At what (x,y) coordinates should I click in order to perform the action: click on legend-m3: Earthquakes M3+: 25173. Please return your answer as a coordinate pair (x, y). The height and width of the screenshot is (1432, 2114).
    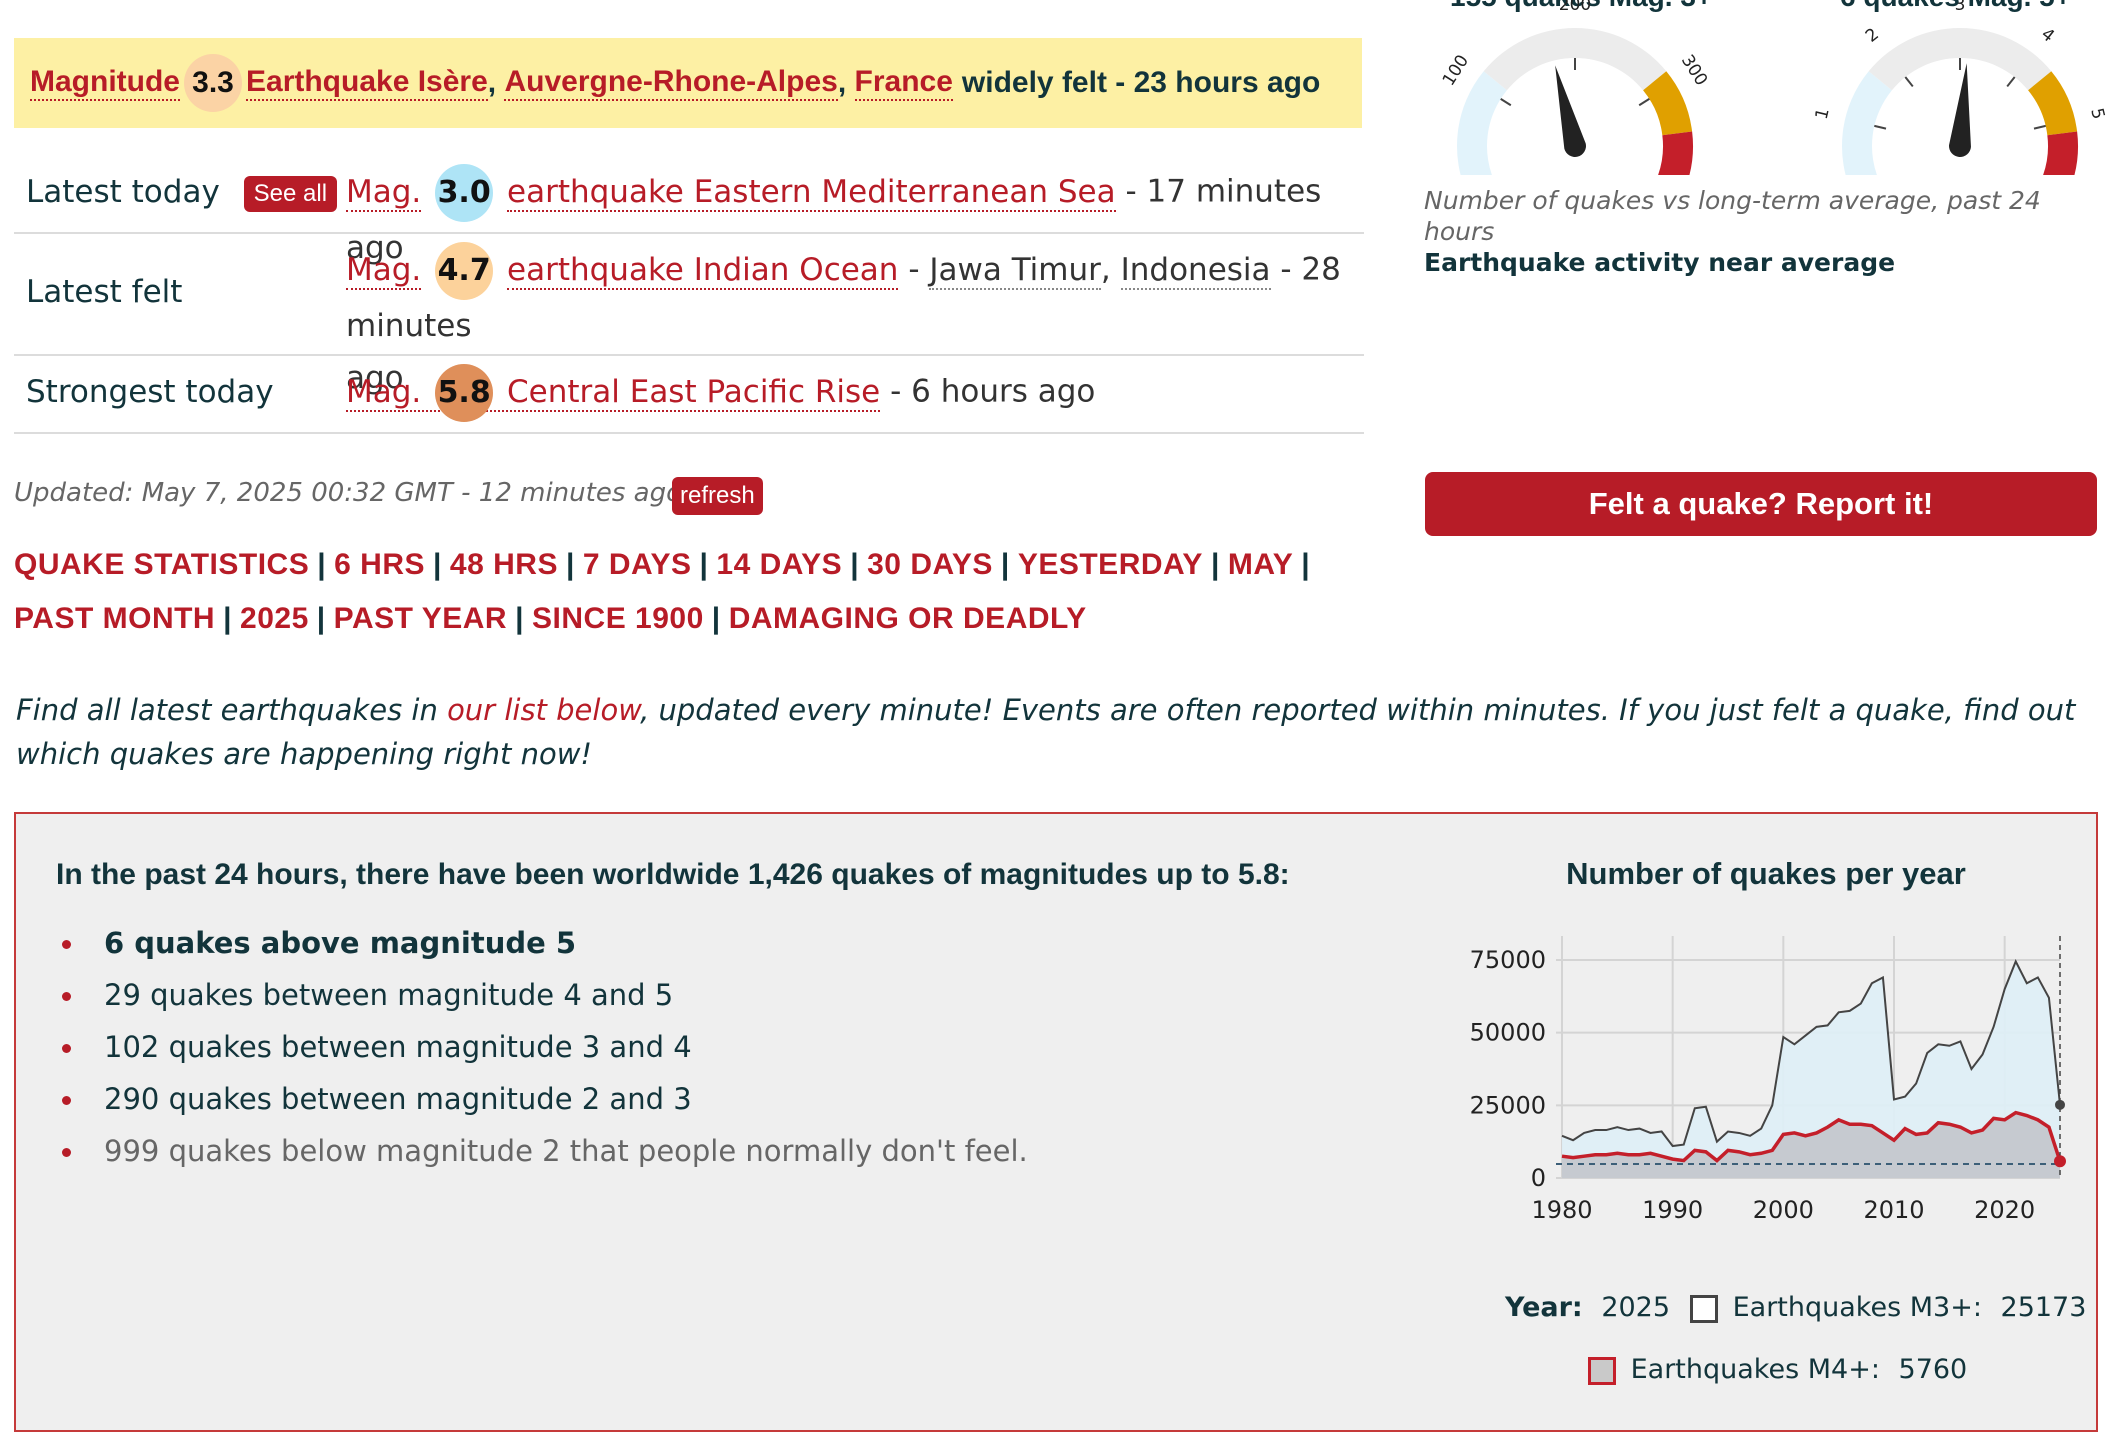
    Looking at the image, I should click on (1888, 1307).